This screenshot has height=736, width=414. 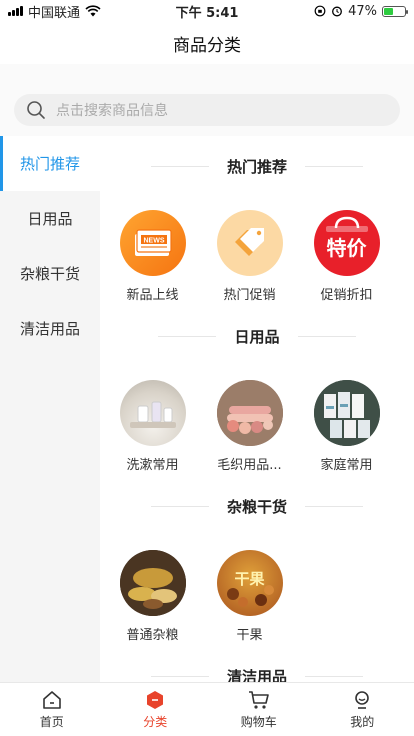 I want to click on battery-icon, so click(x=395, y=11).